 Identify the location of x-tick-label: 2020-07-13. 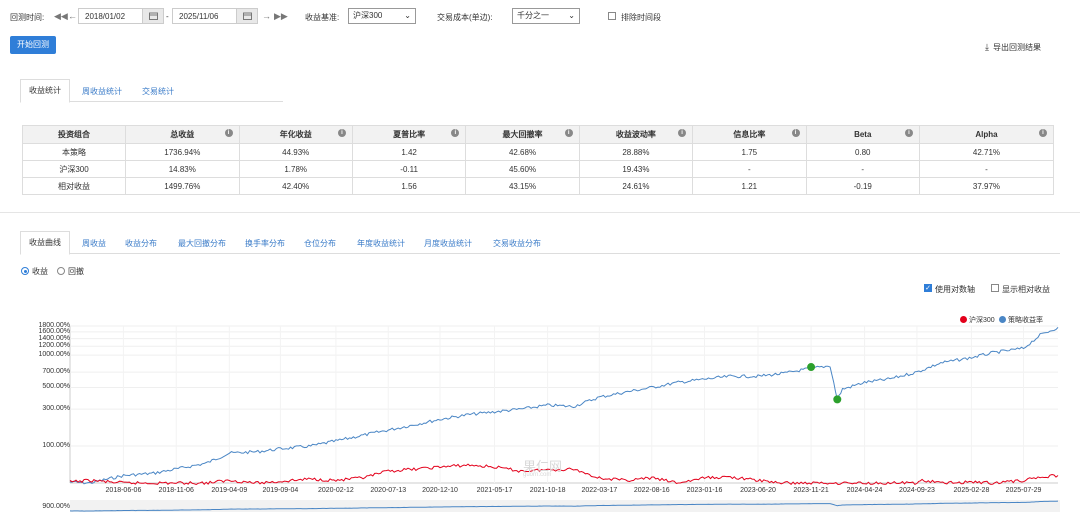
(388, 490).